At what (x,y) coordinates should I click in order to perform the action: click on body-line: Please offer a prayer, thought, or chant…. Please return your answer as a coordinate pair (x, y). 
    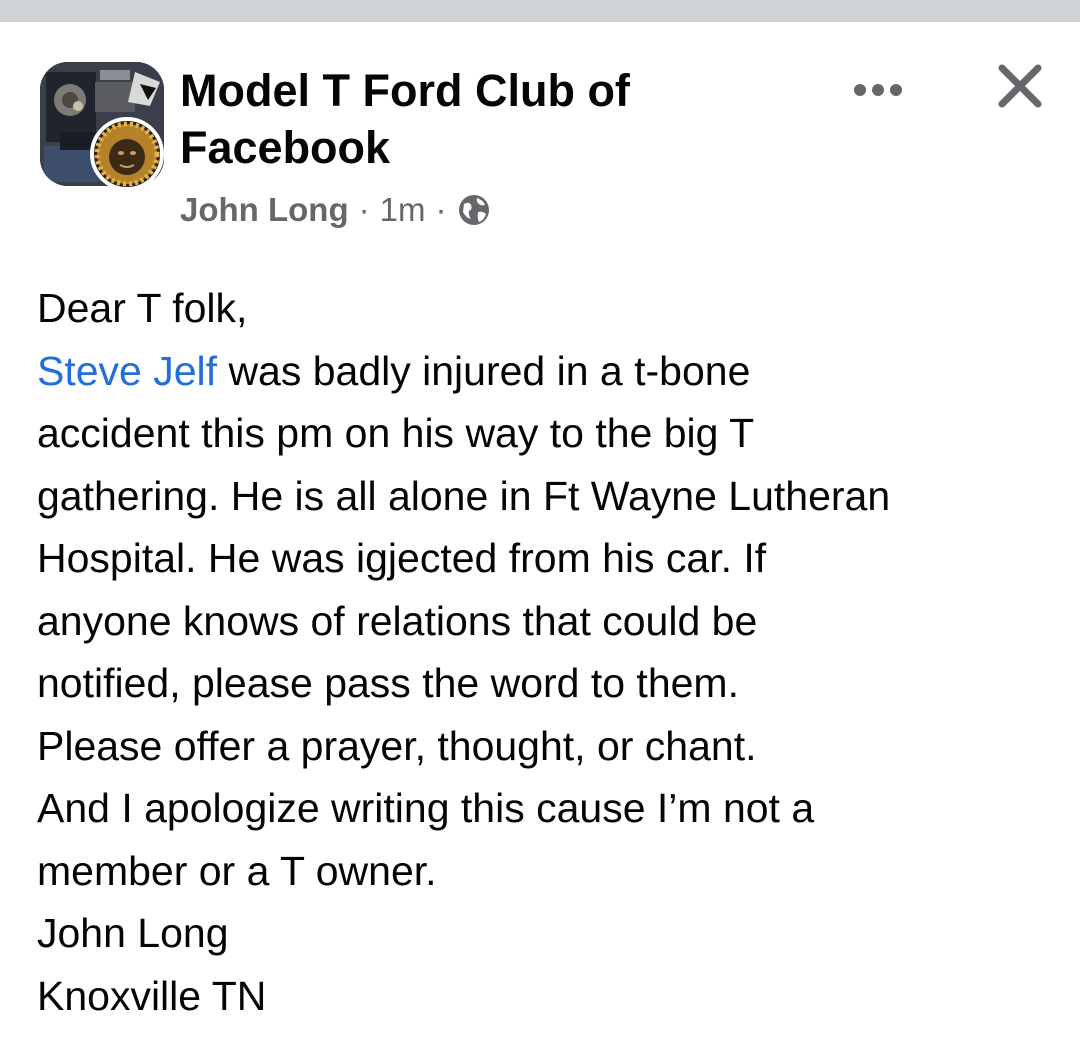
    Looking at the image, I should click on (397, 745).